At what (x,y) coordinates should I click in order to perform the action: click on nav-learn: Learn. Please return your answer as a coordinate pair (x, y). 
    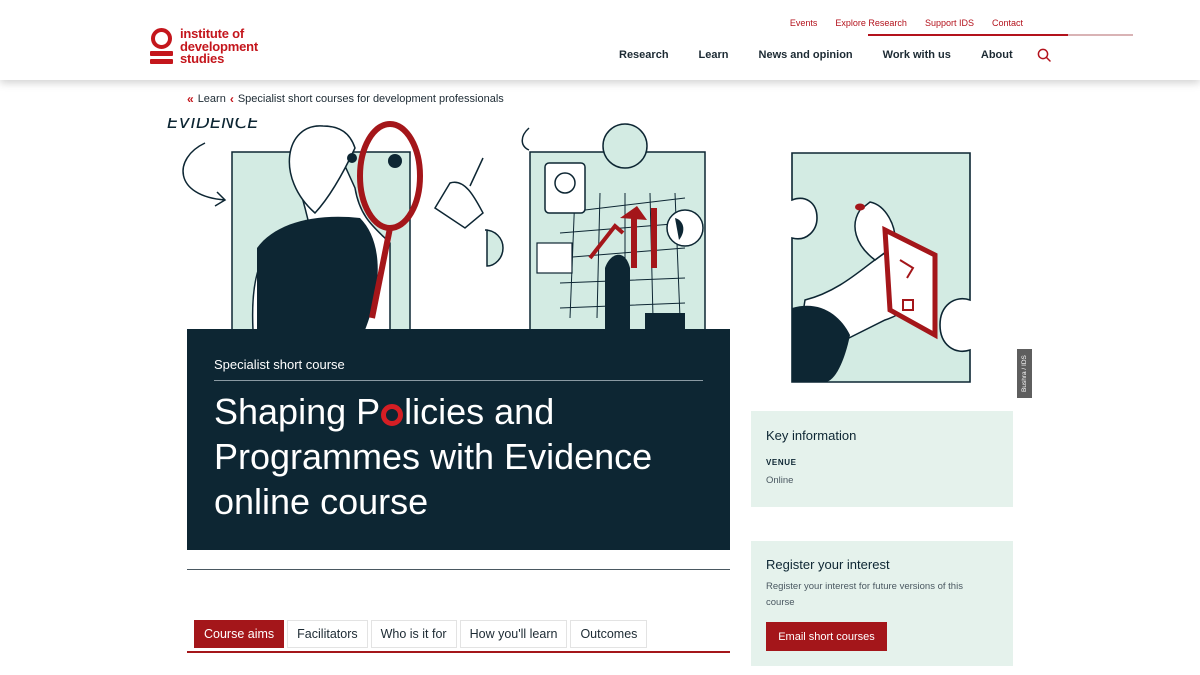
    Looking at the image, I should click on (714, 55).